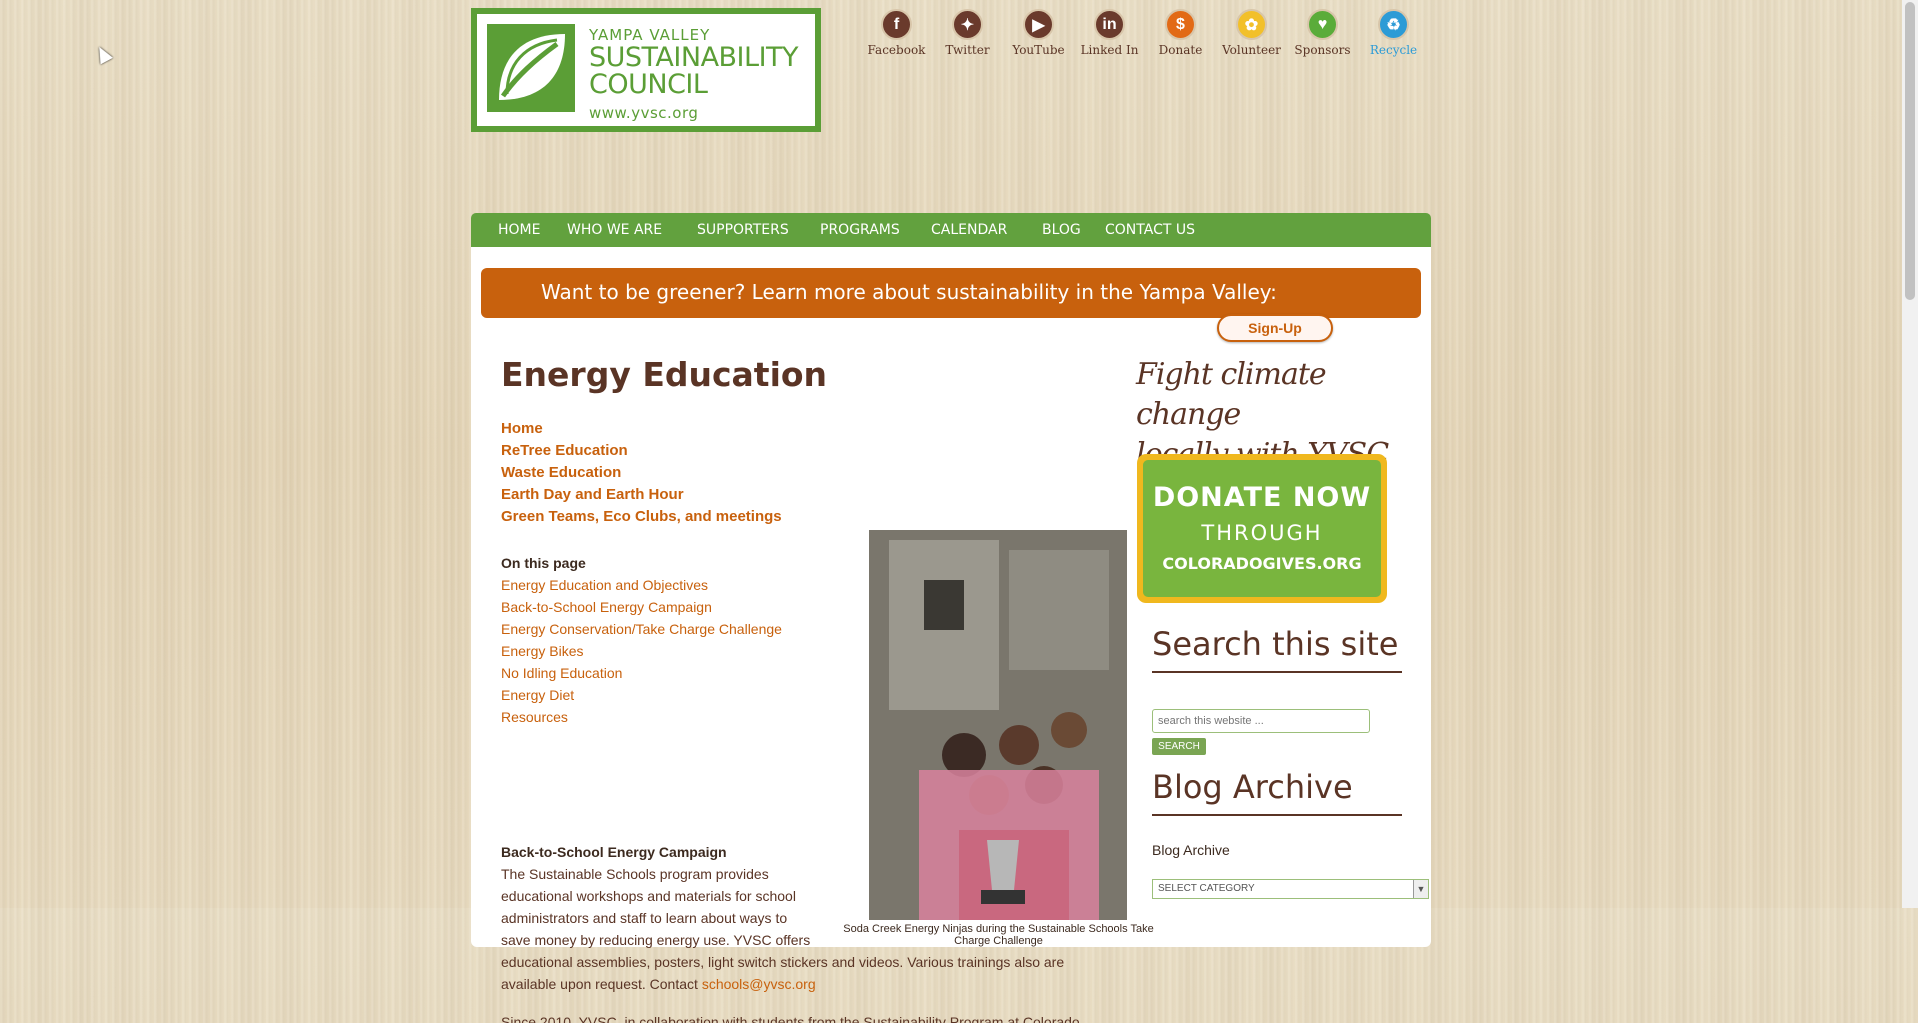 This screenshot has width=1918, height=1023. Describe the element at coordinates (967, 50) in the screenshot. I see `social-label: Twitter` at that location.